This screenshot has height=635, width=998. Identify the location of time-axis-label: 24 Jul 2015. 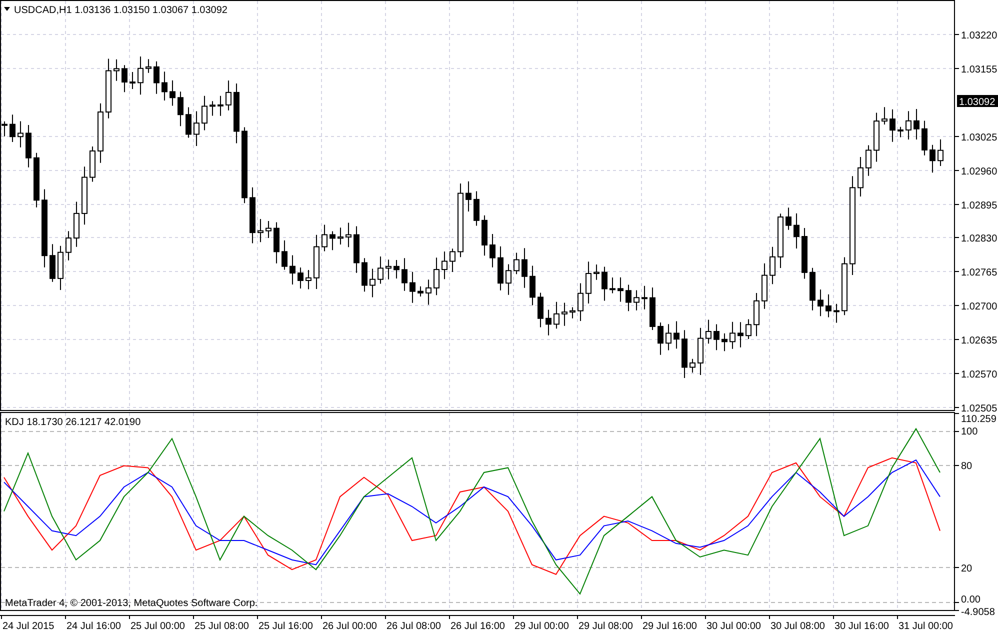
(28, 626).